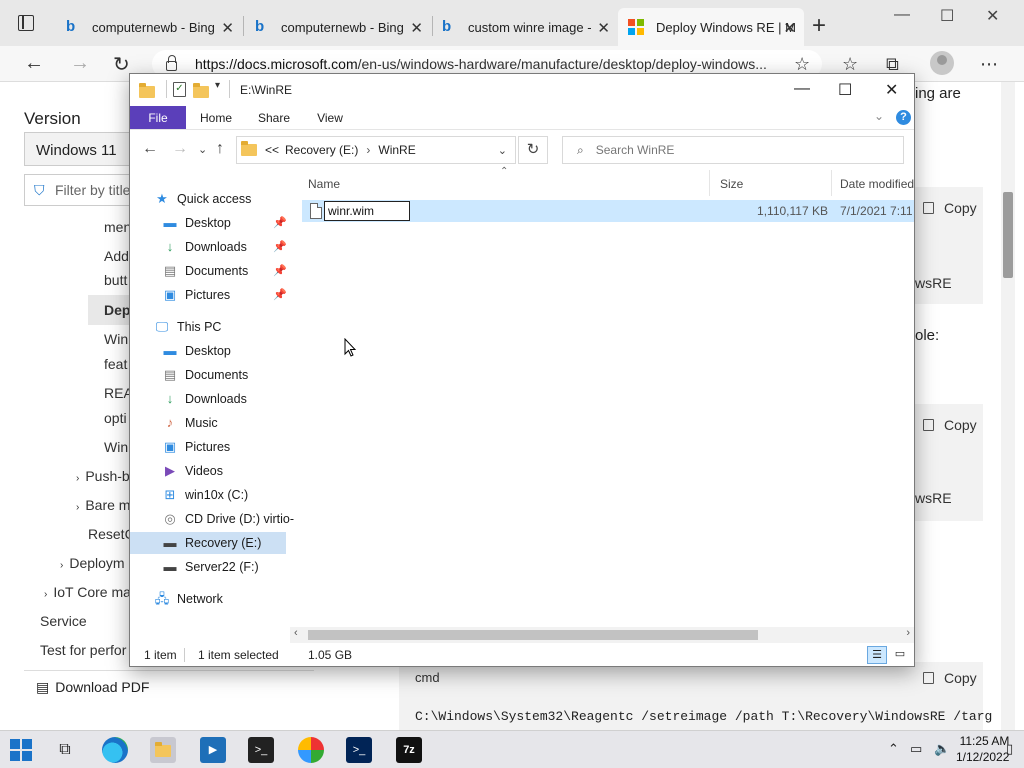 Image resolution: width=1024 pixels, height=768 pixels. What do you see at coordinates (1008, 406) in the screenshot?
I see `page-scrollbar` at bounding box center [1008, 406].